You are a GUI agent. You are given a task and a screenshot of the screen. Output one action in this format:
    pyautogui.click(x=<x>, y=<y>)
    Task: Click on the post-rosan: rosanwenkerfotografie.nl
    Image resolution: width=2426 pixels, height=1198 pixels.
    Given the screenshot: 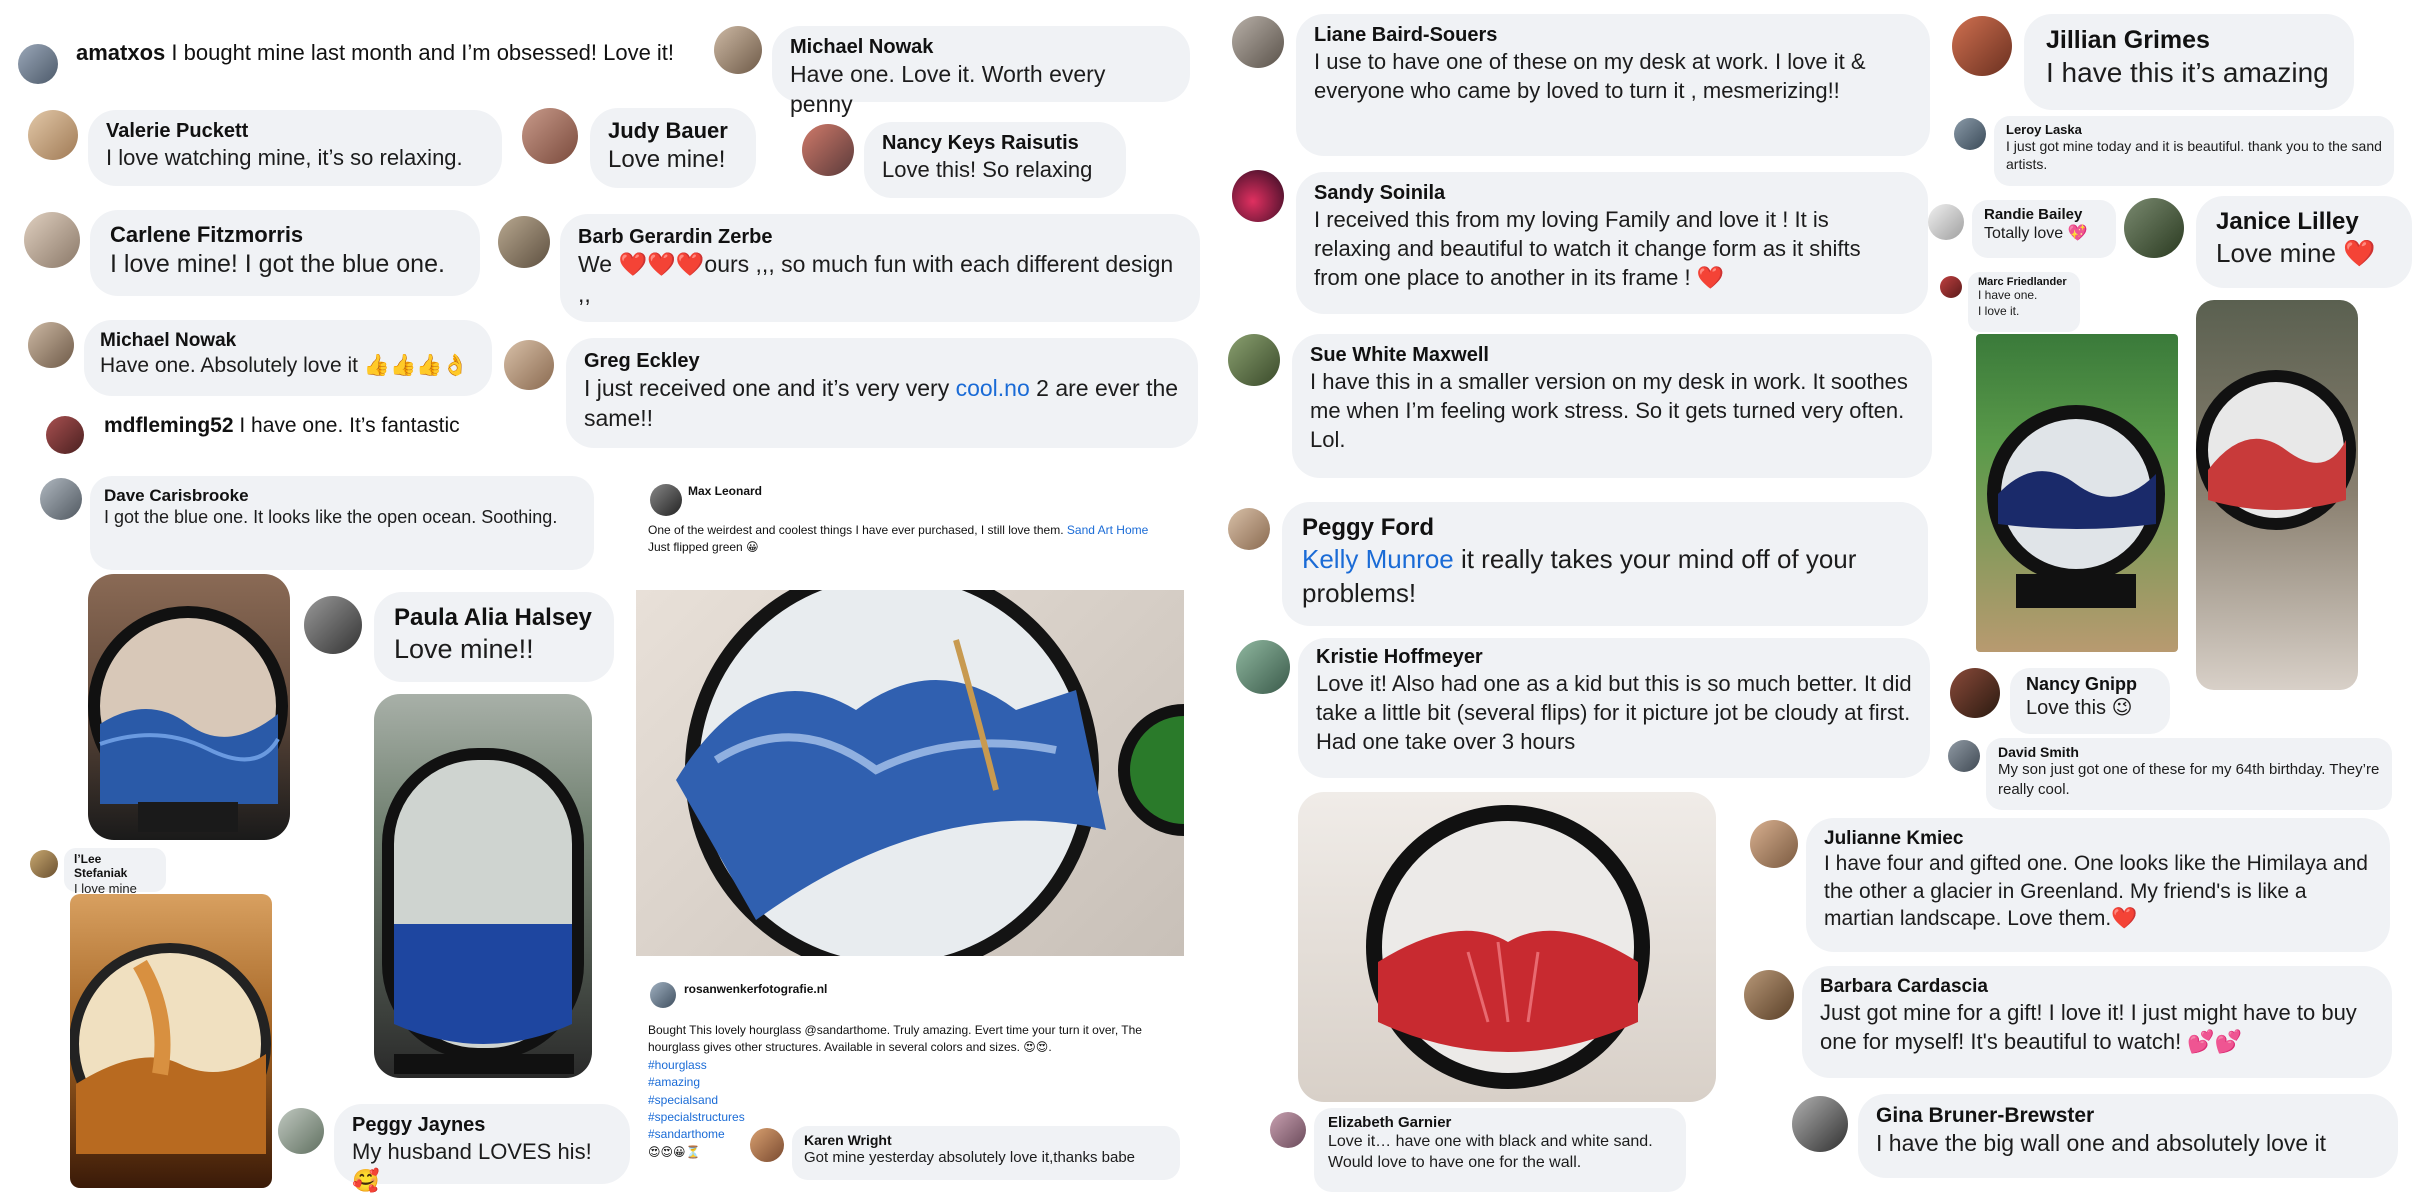 What is the action you would take?
    pyautogui.click(x=755, y=989)
    